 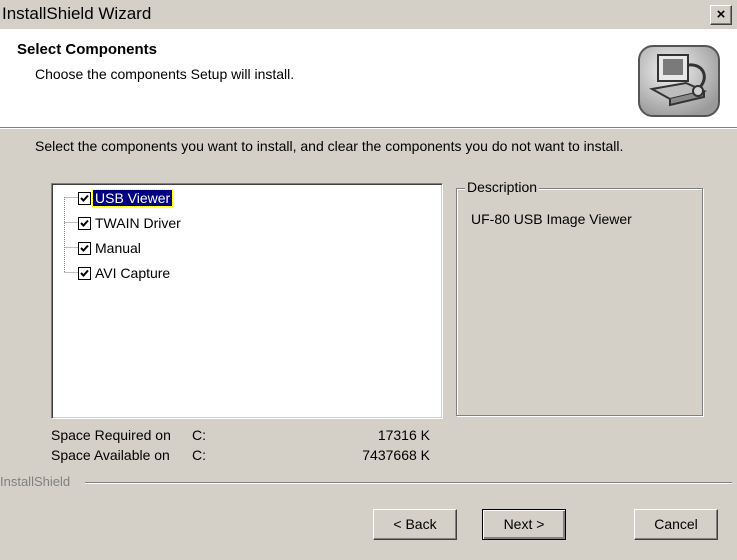 I want to click on next-button: Next >, so click(x=524, y=524).